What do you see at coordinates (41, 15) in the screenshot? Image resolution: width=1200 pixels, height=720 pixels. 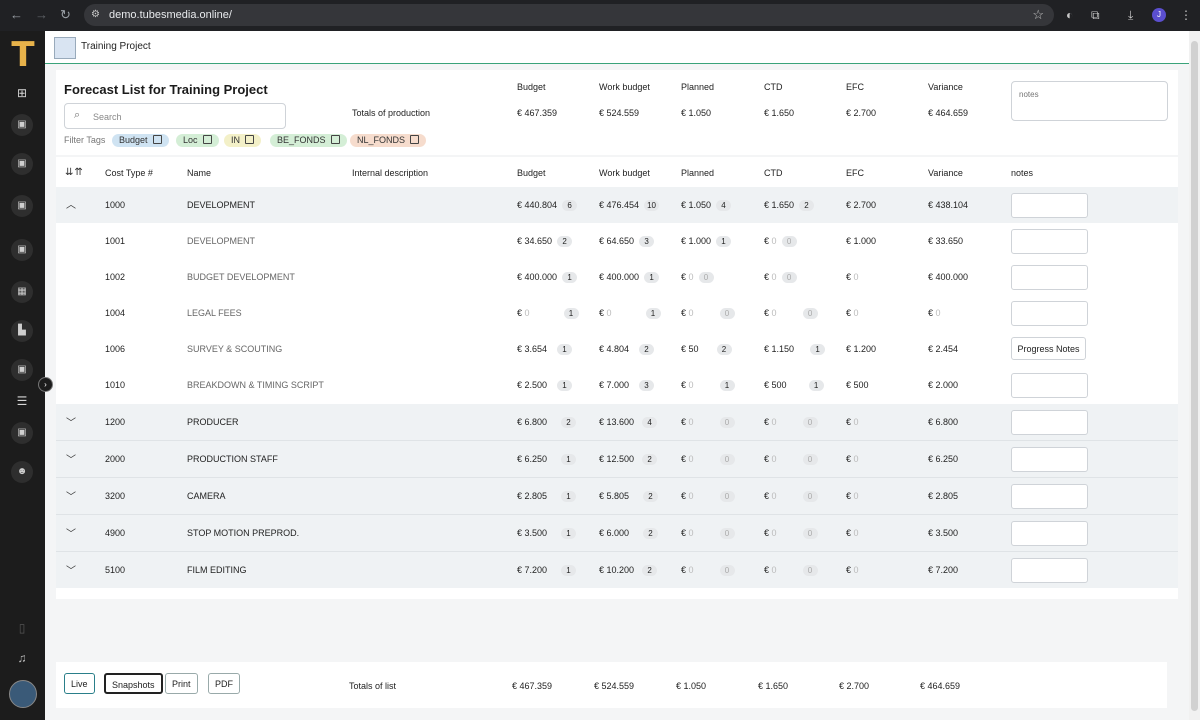 I see `forward-icon: →` at bounding box center [41, 15].